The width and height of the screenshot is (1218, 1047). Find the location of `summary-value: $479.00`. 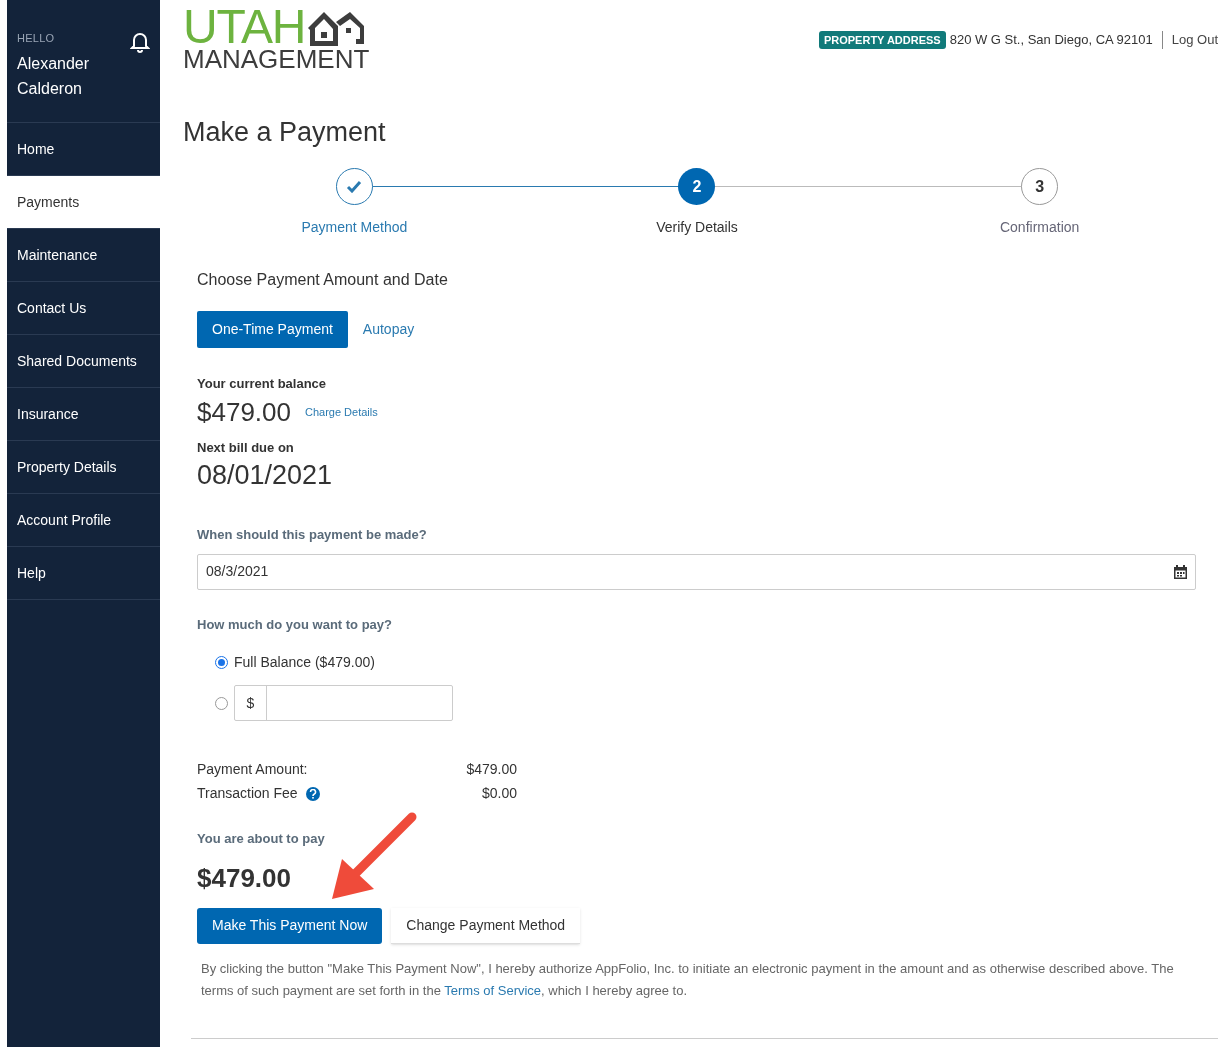

summary-value: $479.00 is located at coordinates (491, 769).